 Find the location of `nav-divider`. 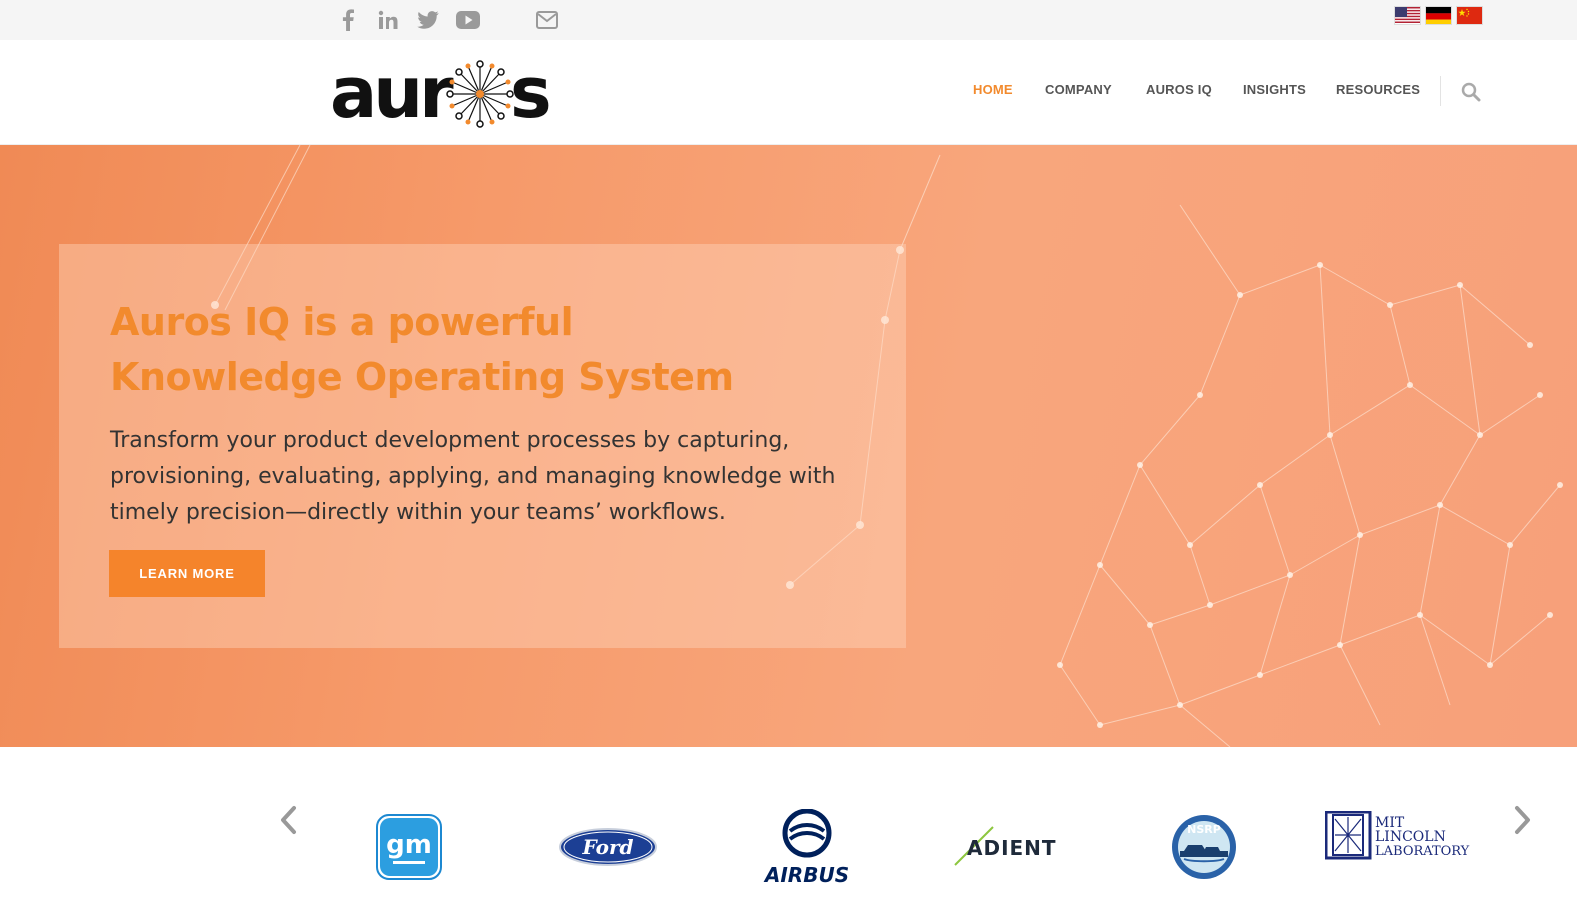

nav-divider is located at coordinates (1440, 91).